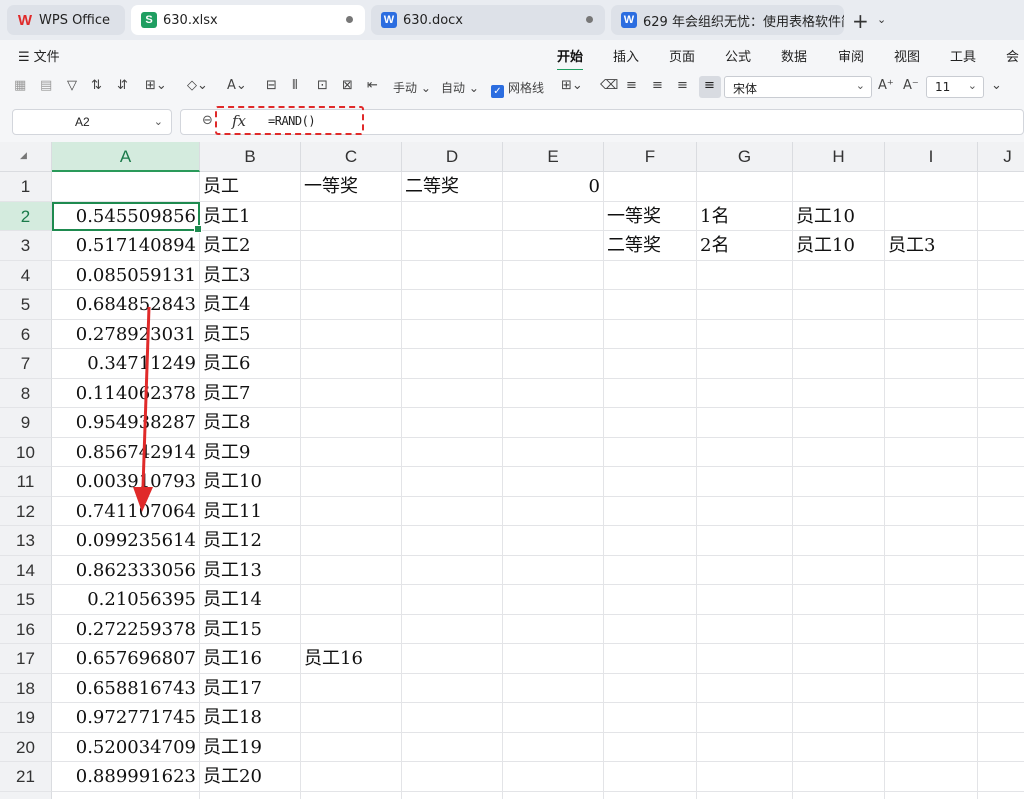  I want to click on cell-b1: 员工, so click(250, 187).